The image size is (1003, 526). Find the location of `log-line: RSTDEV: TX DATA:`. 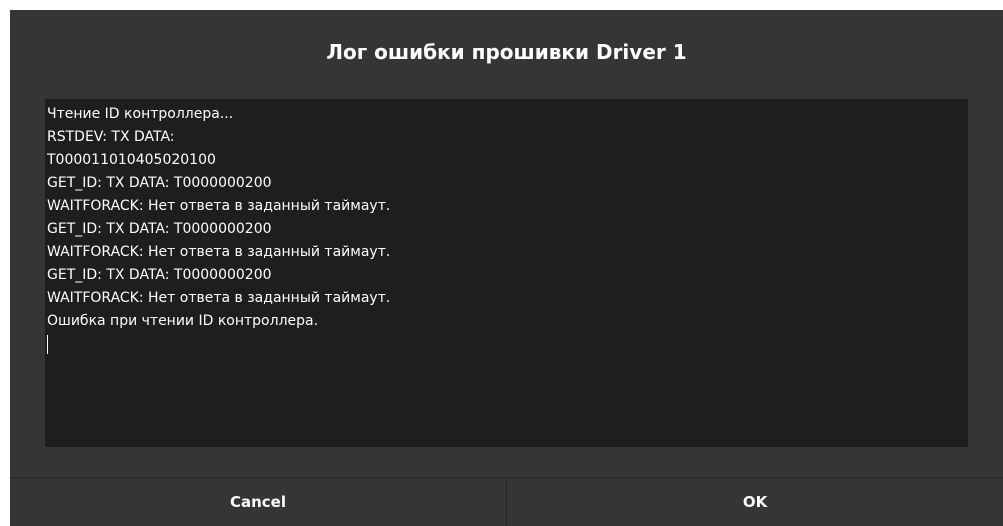

log-line: RSTDEV: TX DATA: is located at coordinates (111, 137).